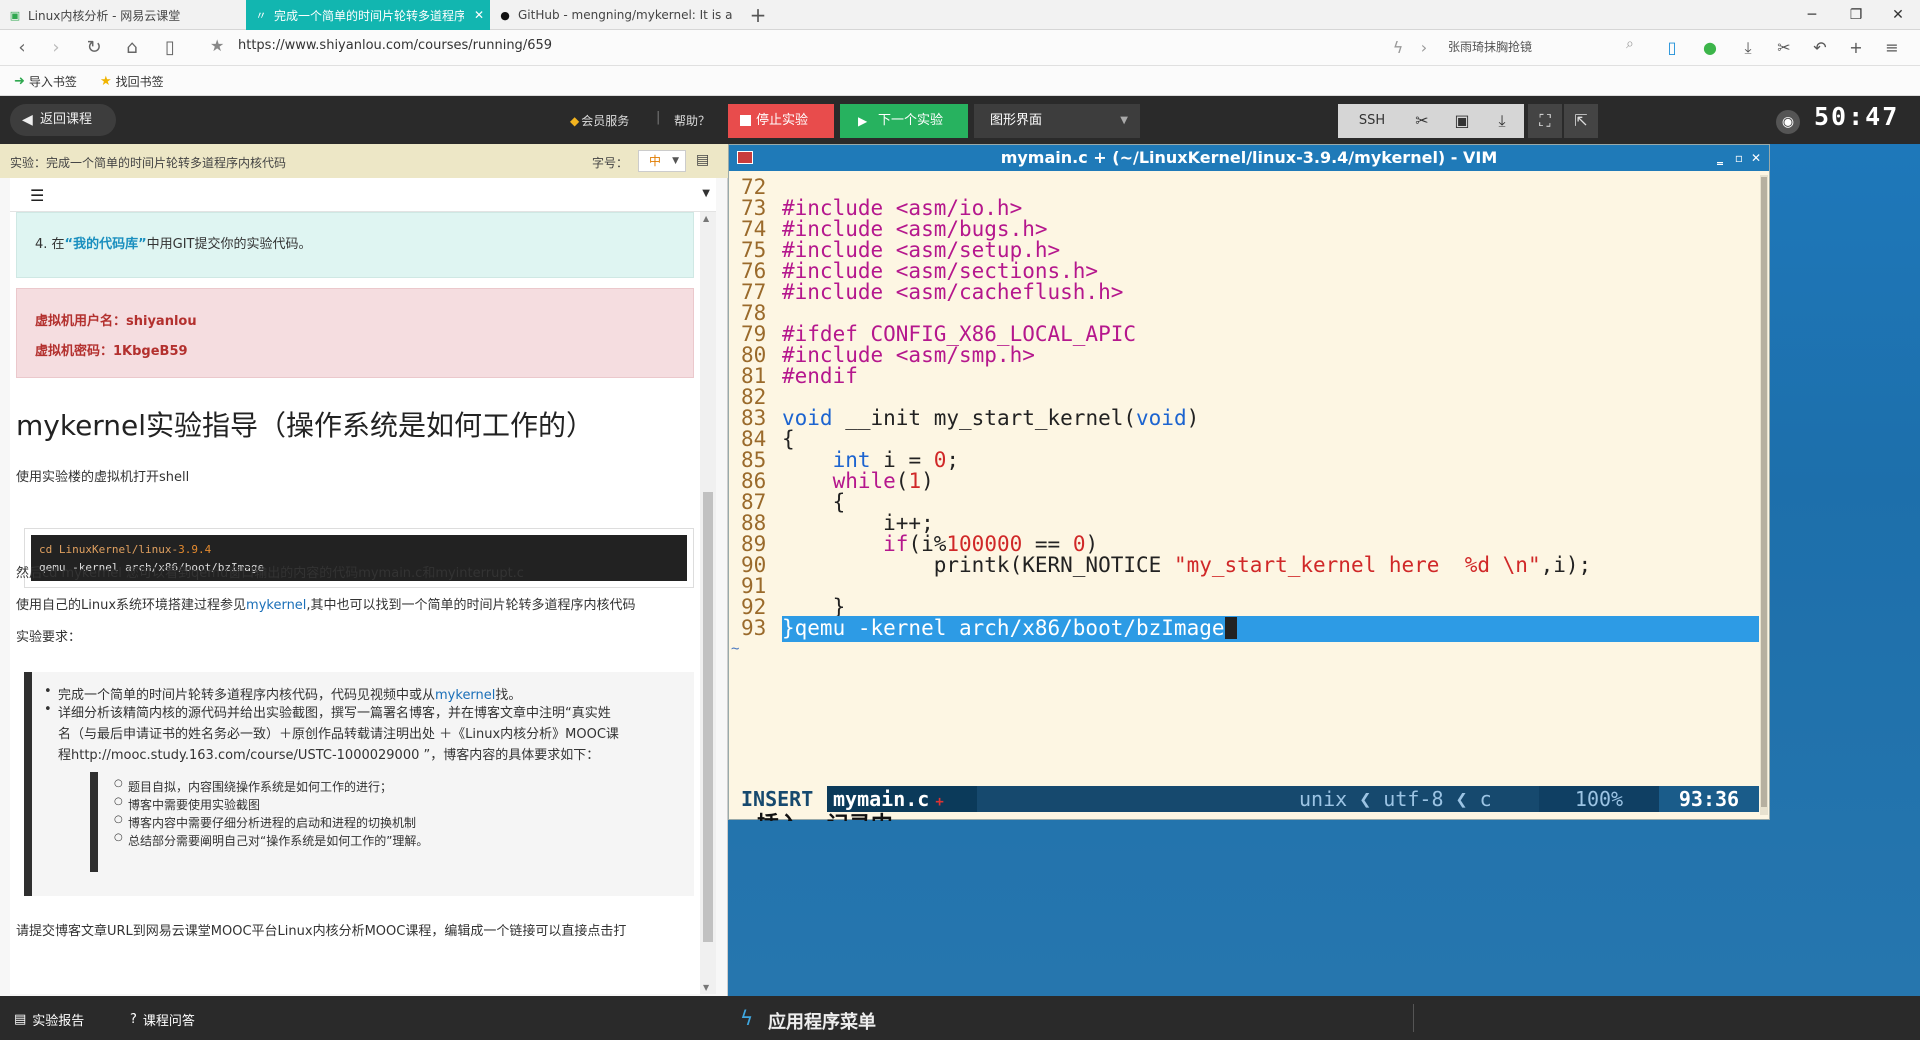 The width and height of the screenshot is (1920, 1040). What do you see at coordinates (278, 841) in the screenshot?
I see `list-text: 总结部分需要阐明自己对“操作系统是如何工作的”理解。` at bounding box center [278, 841].